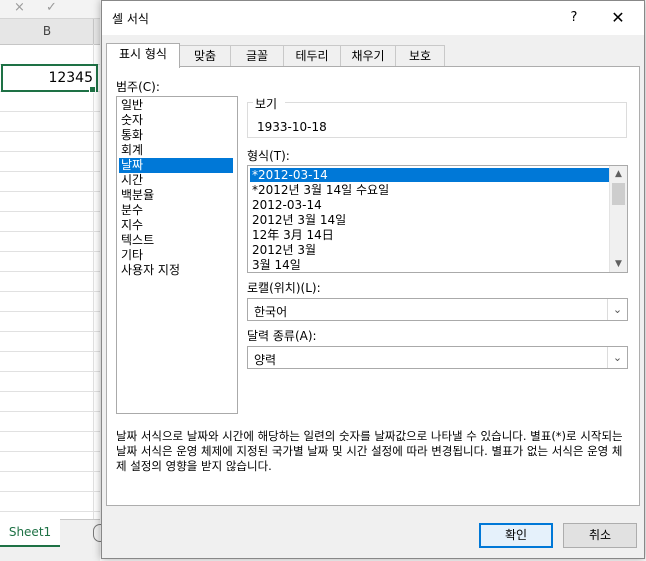  I want to click on locale-select: 한국어 ⌄, so click(437, 309).